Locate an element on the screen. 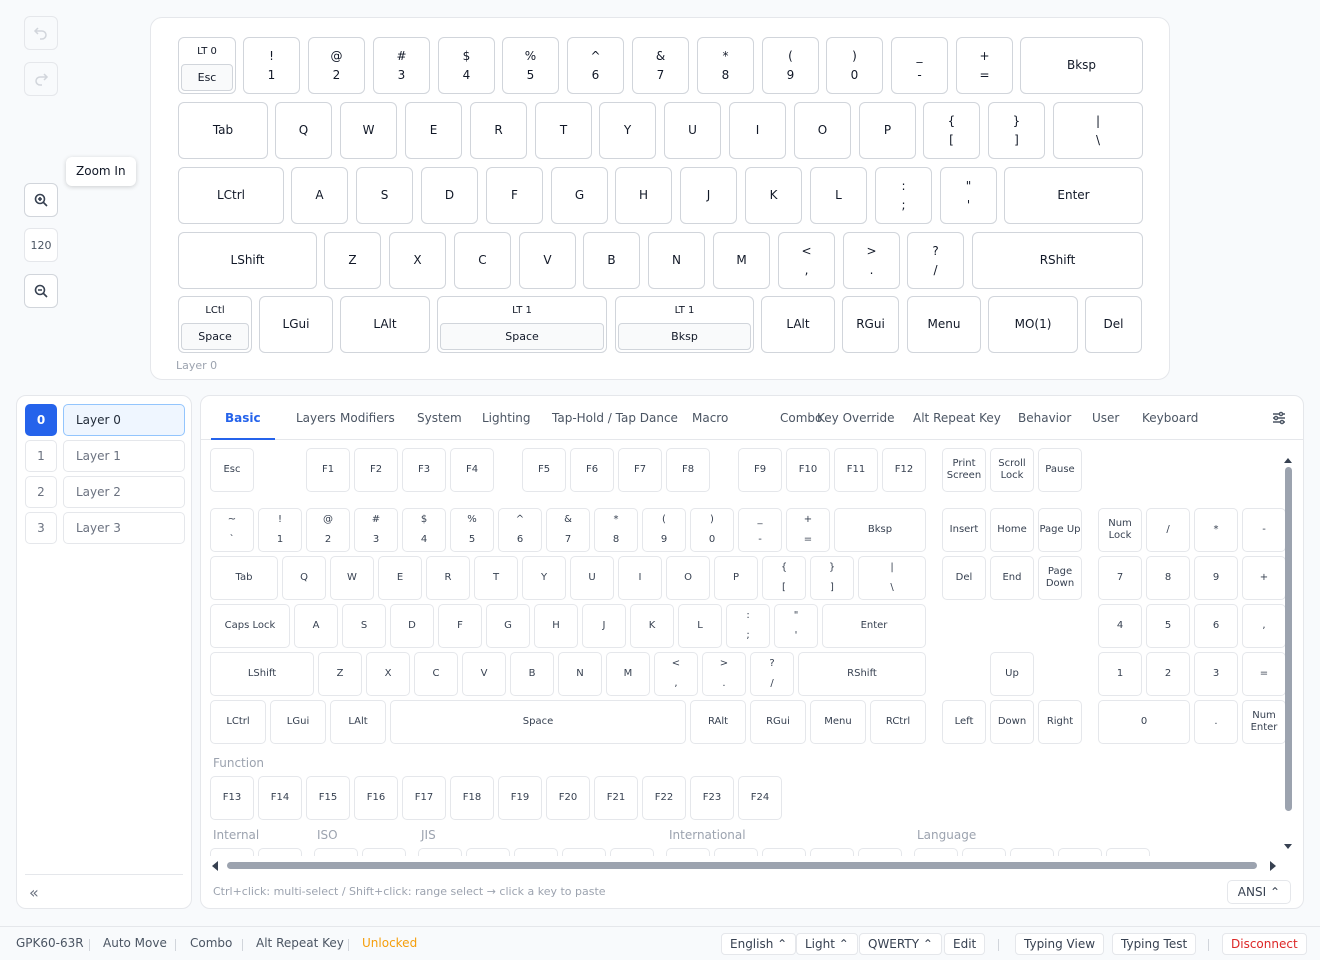 The width and height of the screenshot is (1320, 960). palette-key-7: & 7 is located at coordinates (568, 530).